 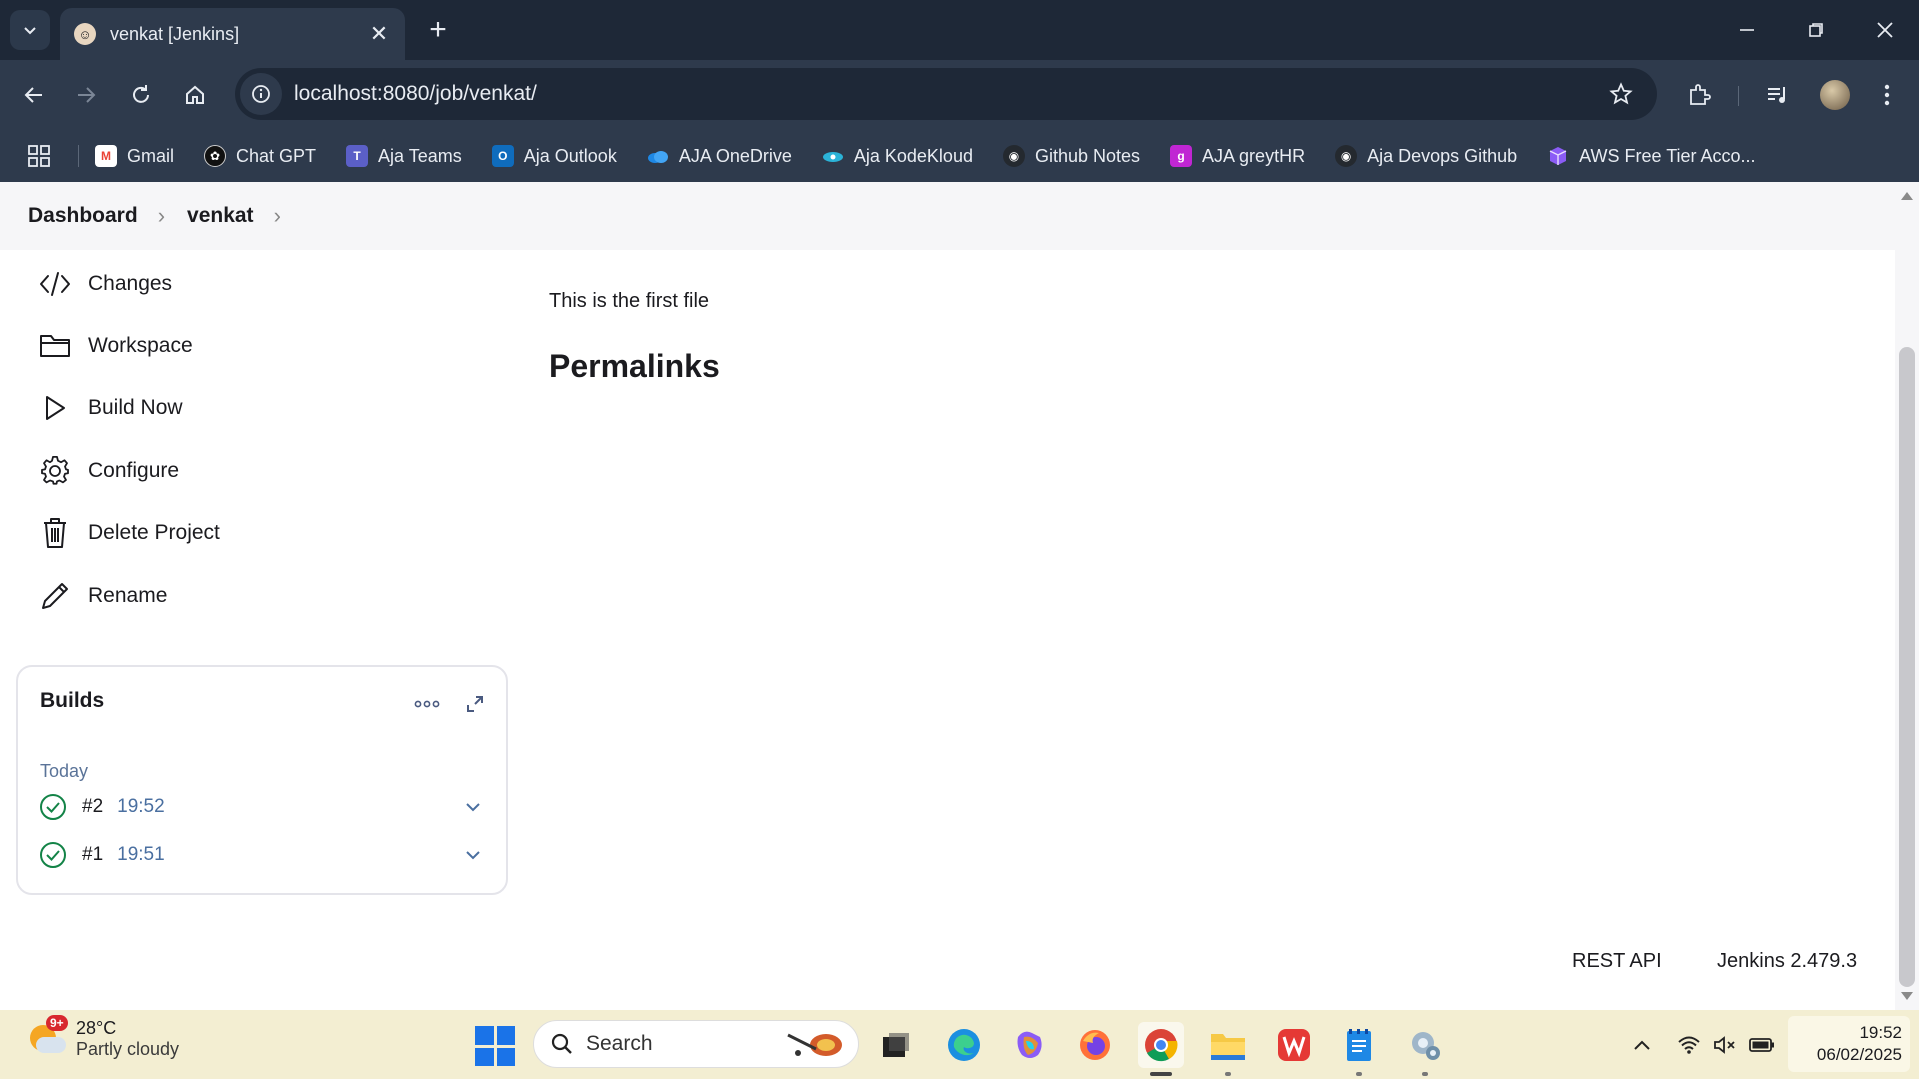 What do you see at coordinates (220, 216) in the screenshot?
I see `breadcrumb-venkat: venkat` at bounding box center [220, 216].